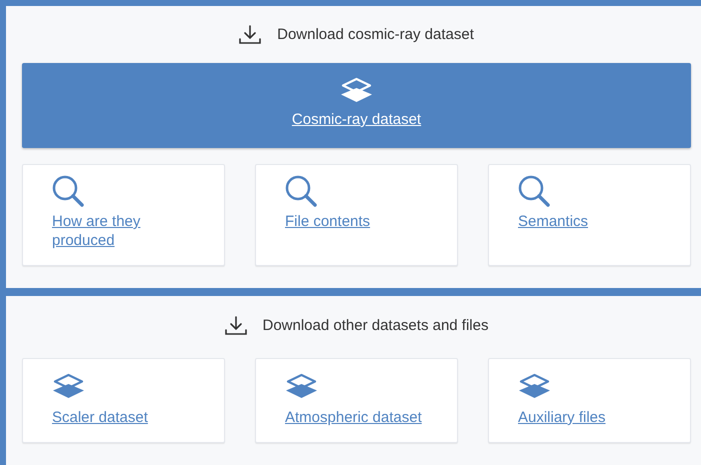 This screenshot has height=465, width=701. I want to click on card-link: Scaler dataset, so click(128, 417).